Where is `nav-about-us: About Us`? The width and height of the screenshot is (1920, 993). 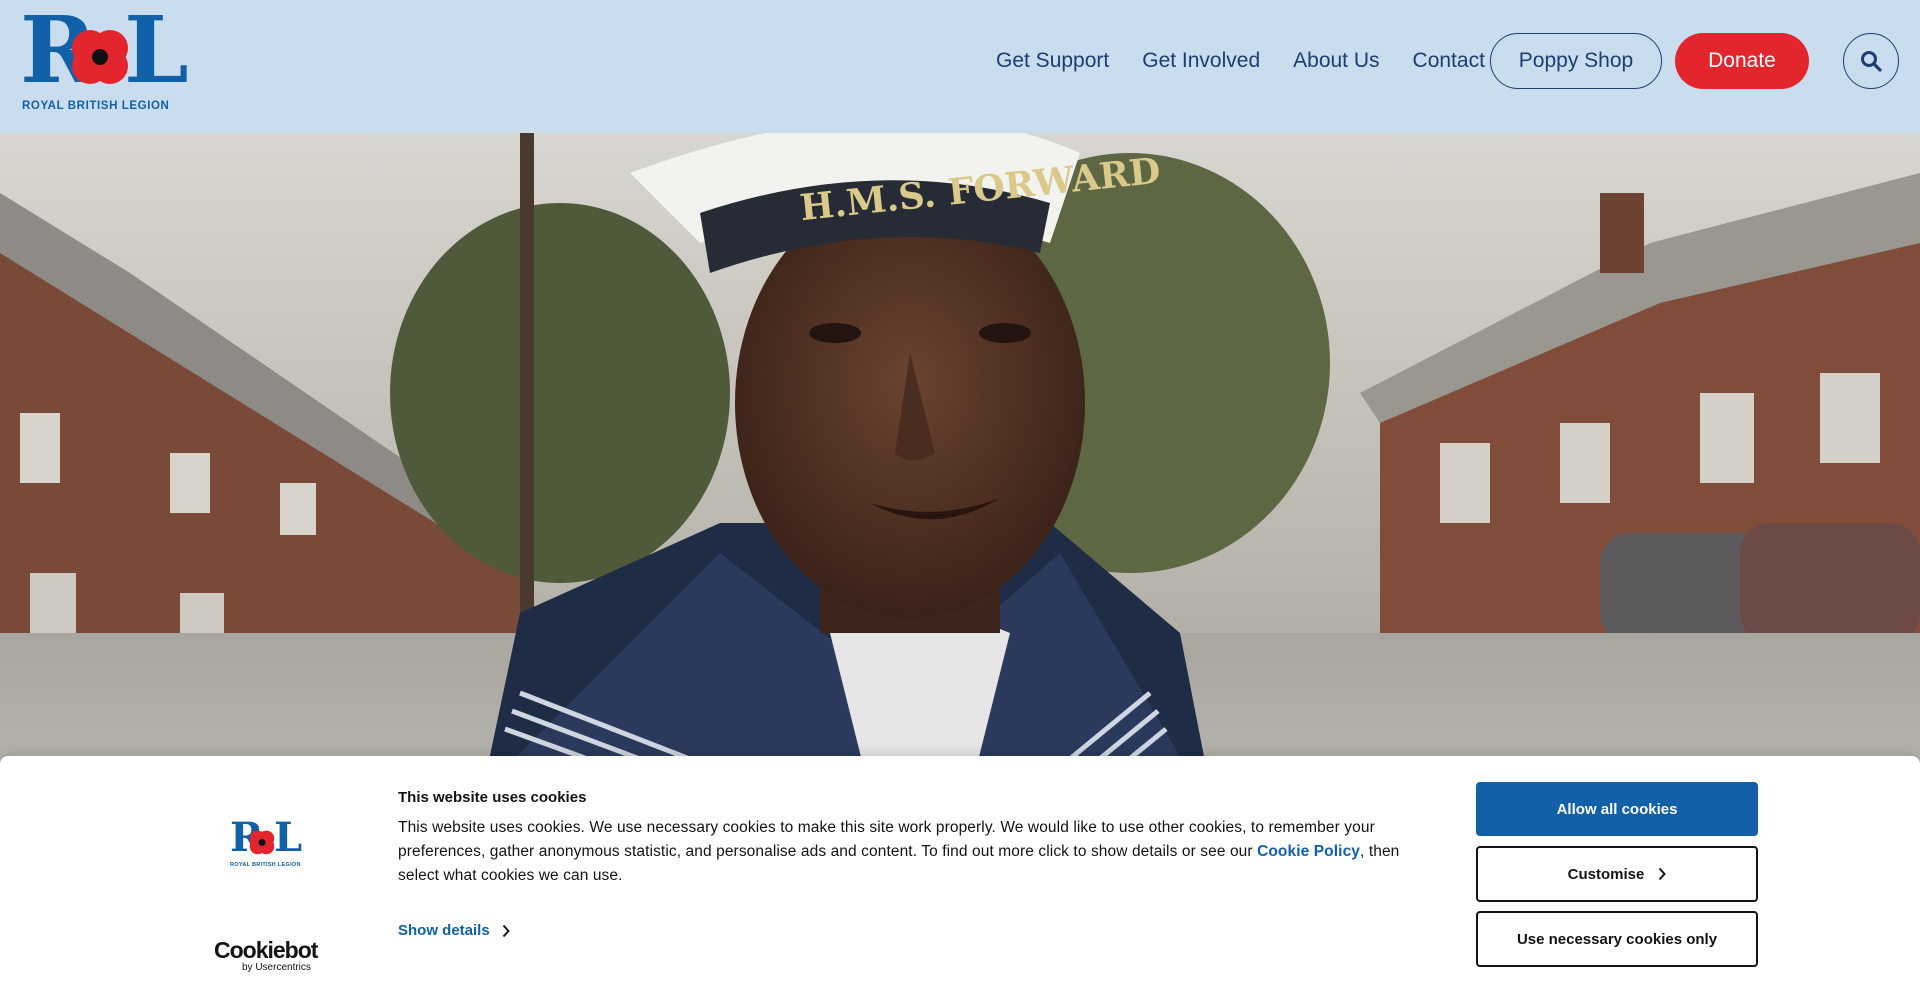 nav-about-us: About Us is located at coordinates (1336, 61).